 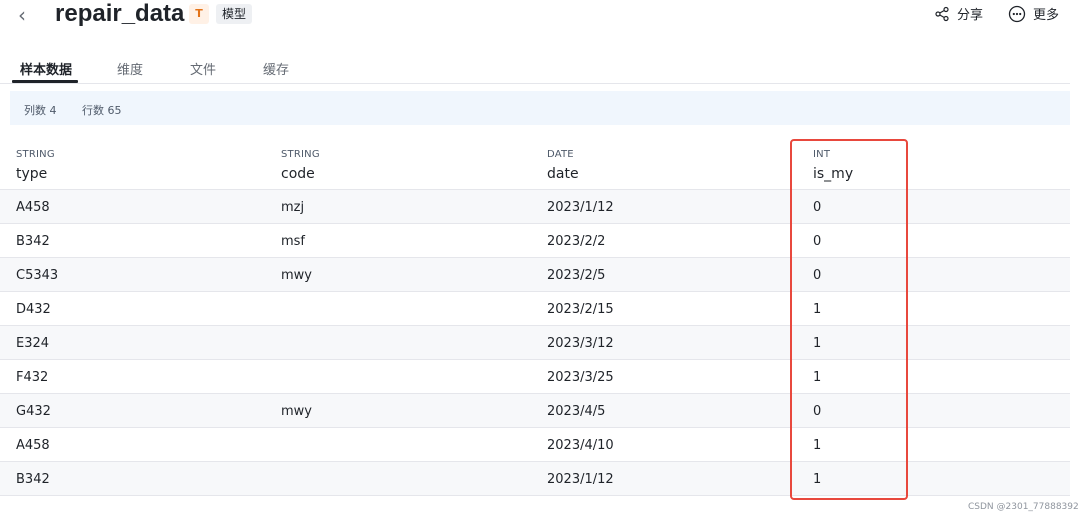 What do you see at coordinates (37, 275) in the screenshot?
I see `table-cell: C5343` at bounding box center [37, 275].